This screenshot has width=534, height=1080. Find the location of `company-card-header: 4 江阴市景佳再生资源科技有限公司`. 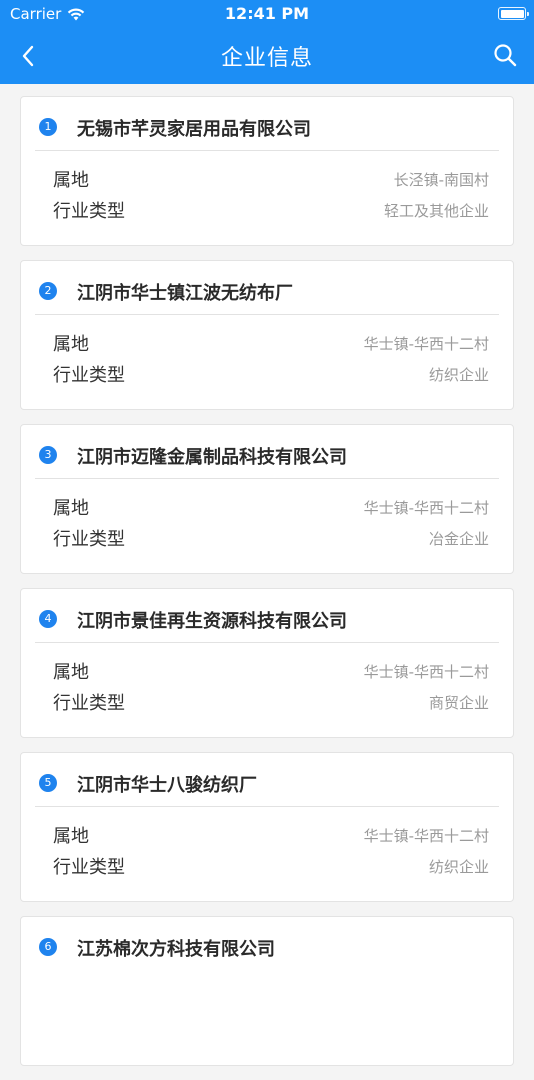

company-card-header: 4 江阴市景佳再生资源科技有限公司 is located at coordinates (267, 616).